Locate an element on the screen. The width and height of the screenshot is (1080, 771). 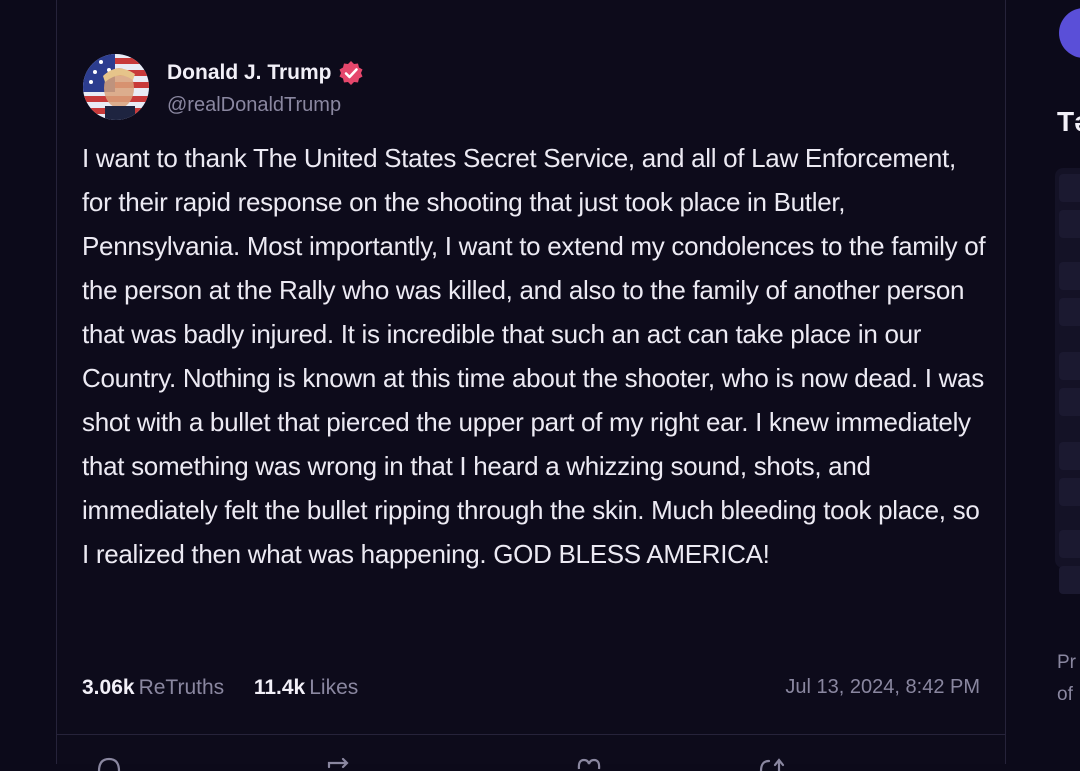
likes-stat: 11.4k Likes is located at coordinates (306, 687).